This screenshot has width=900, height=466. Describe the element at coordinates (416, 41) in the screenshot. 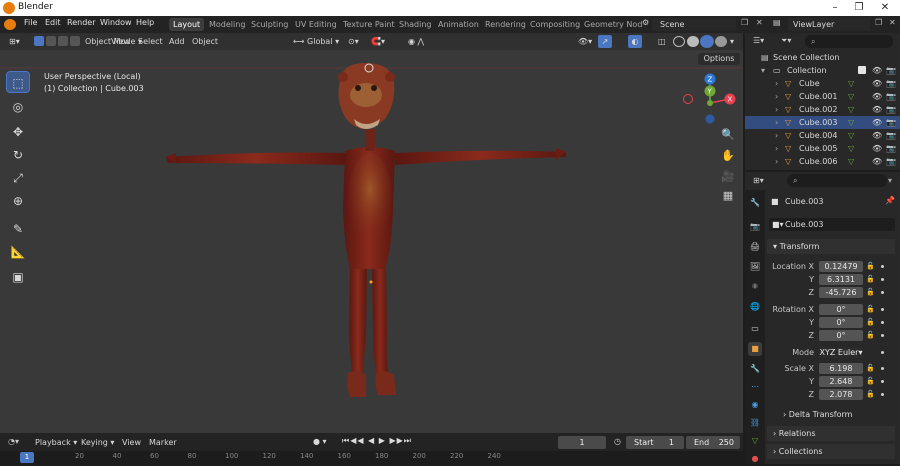

I see `proportional-edit-icon: ◉ ⋀` at that location.